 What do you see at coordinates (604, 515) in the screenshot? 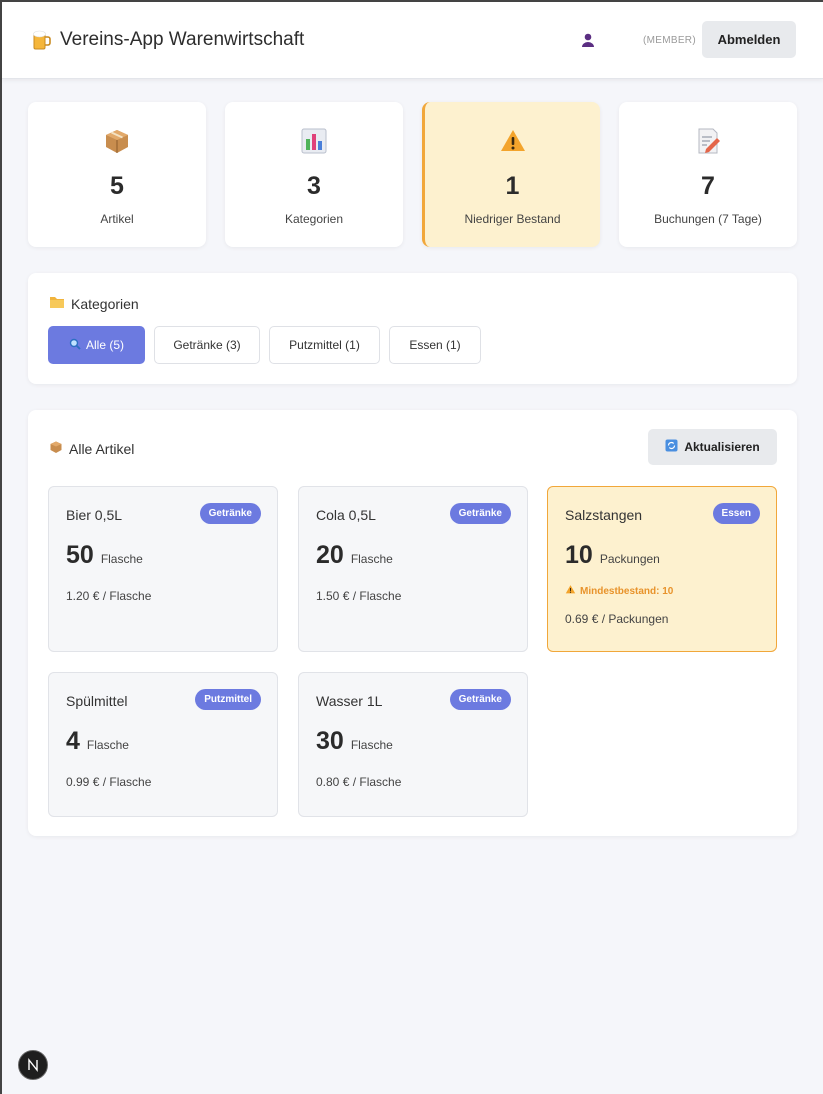
I see `article-name: Salzstangen` at bounding box center [604, 515].